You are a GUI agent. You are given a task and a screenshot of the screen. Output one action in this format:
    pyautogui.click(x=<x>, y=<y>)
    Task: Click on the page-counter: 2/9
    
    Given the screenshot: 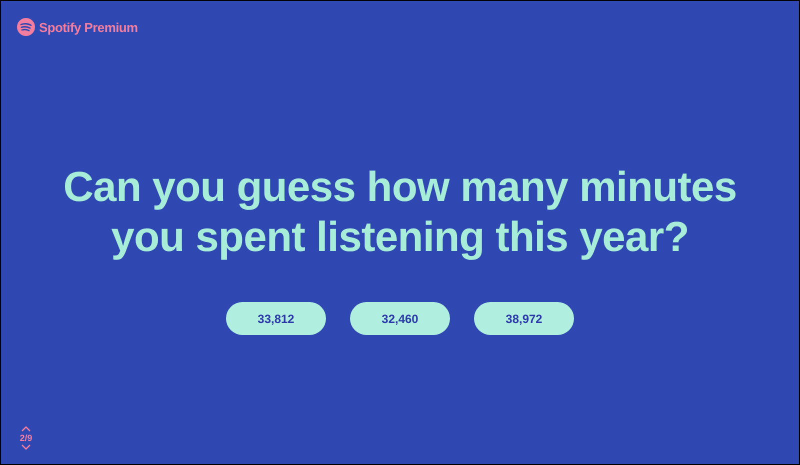 What is the action you would take?
    pyautogui.click(x=26, y=438)
    